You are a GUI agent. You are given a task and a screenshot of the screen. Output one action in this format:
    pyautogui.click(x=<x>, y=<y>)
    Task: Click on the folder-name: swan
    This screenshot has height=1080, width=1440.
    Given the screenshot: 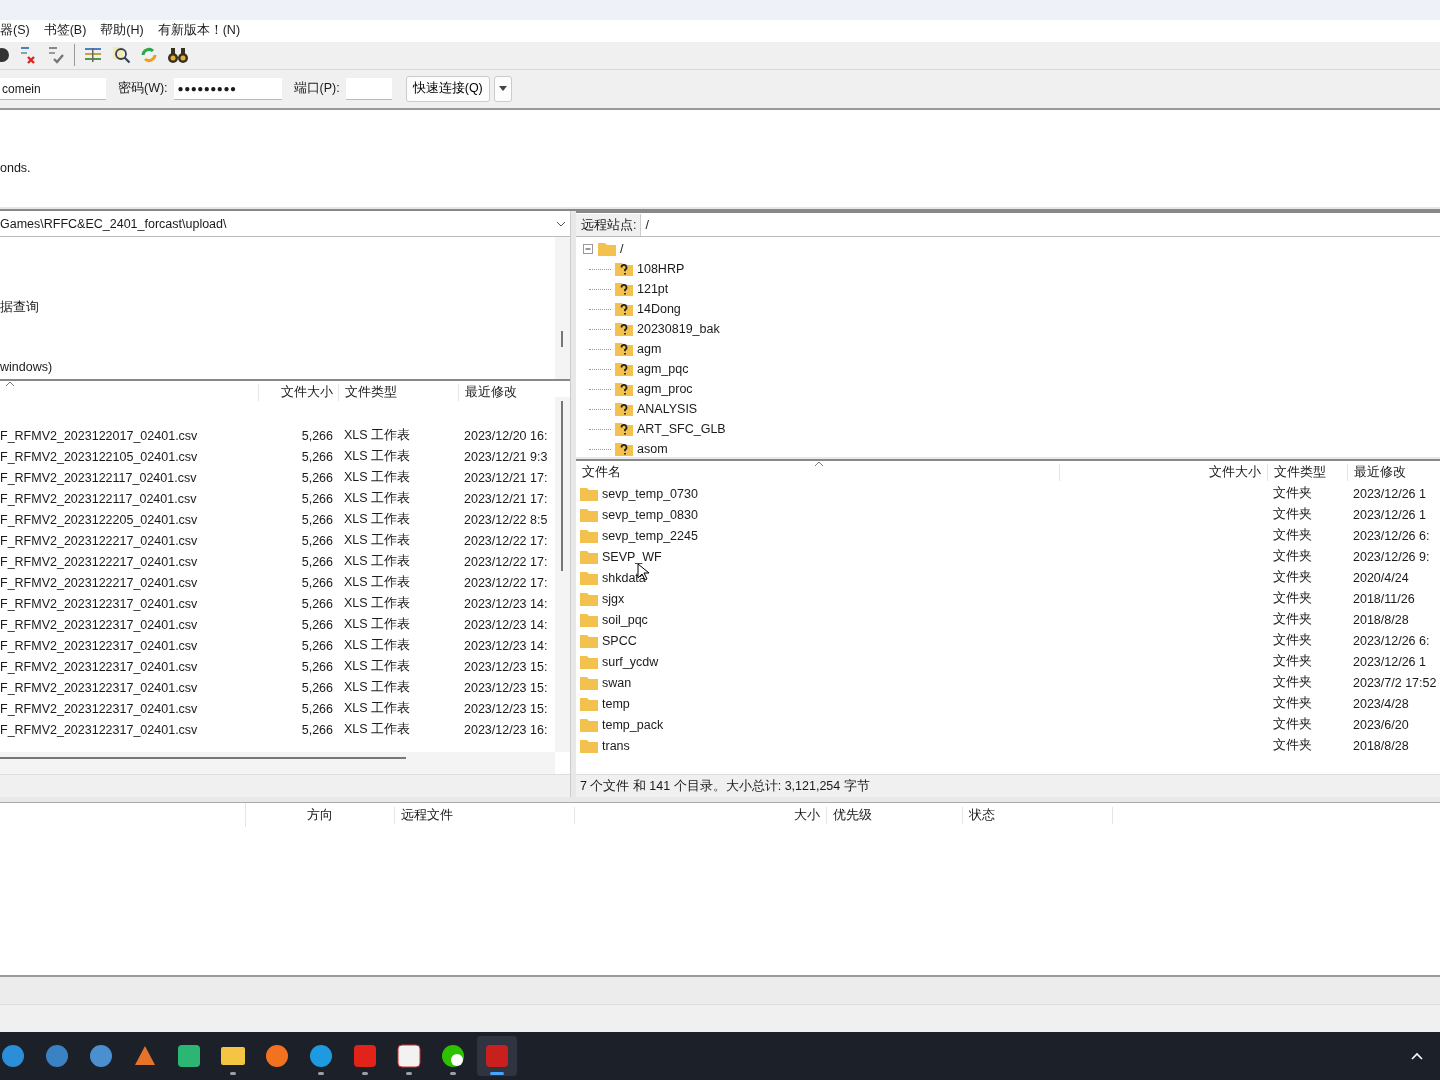 What is the action you would take?
    pyautogui.click(x=617, y=682)
    